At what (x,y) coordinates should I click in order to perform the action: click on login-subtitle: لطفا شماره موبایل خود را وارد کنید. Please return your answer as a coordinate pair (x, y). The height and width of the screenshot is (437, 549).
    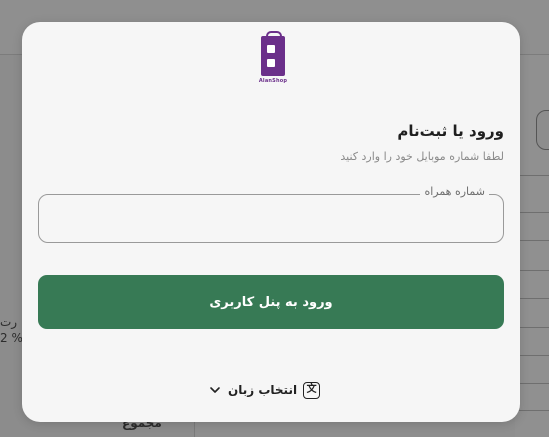
    Looking at the image, I should click on (422, 156).